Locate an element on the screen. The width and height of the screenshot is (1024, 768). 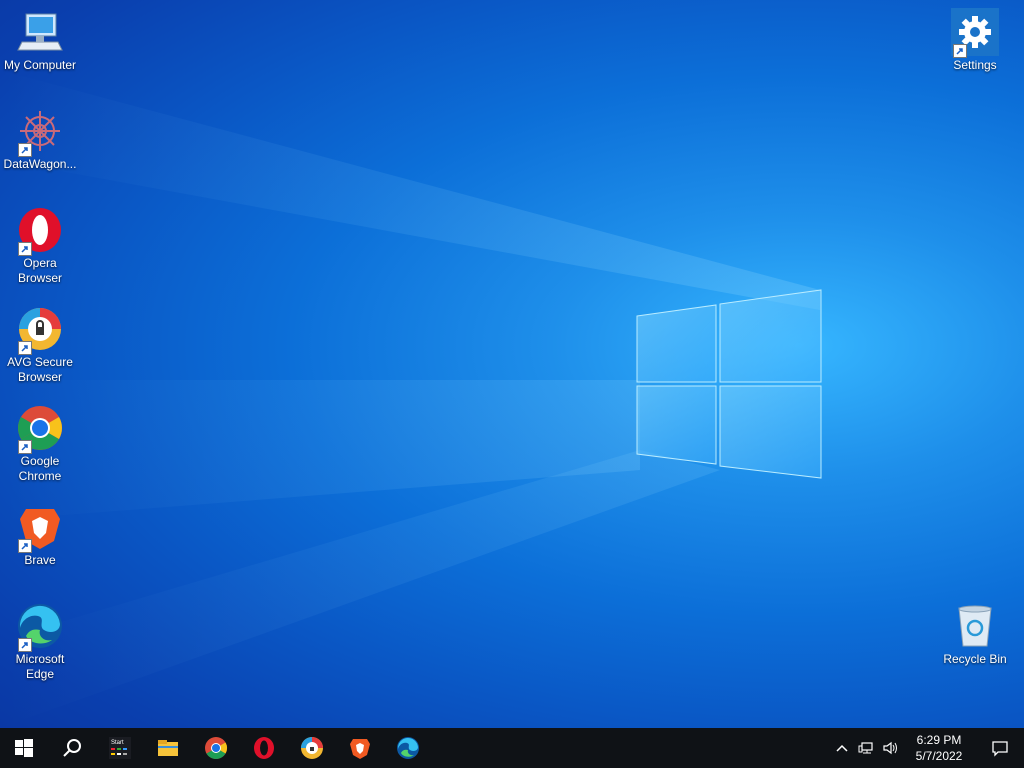
network-icon is located at coordinates (865, 748).